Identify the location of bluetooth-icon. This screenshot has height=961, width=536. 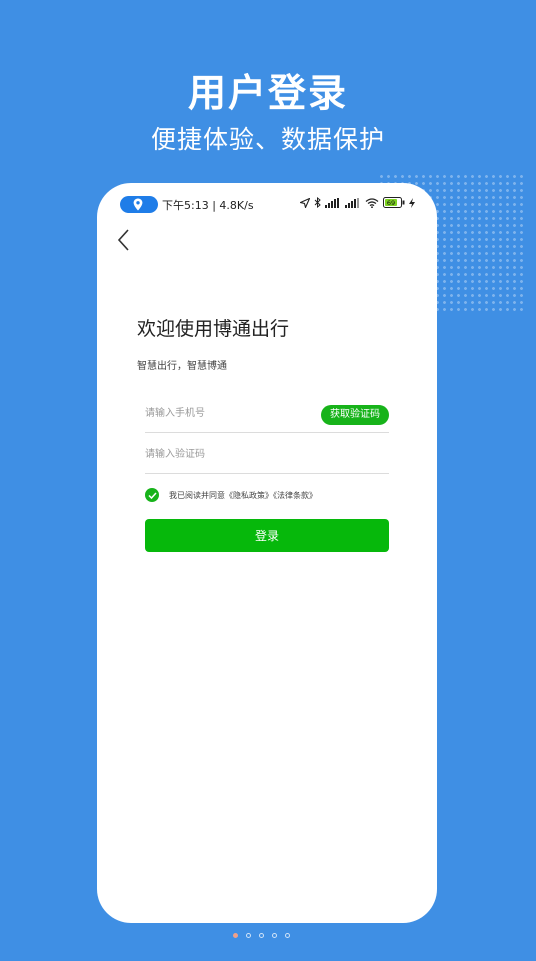
(317, 202).